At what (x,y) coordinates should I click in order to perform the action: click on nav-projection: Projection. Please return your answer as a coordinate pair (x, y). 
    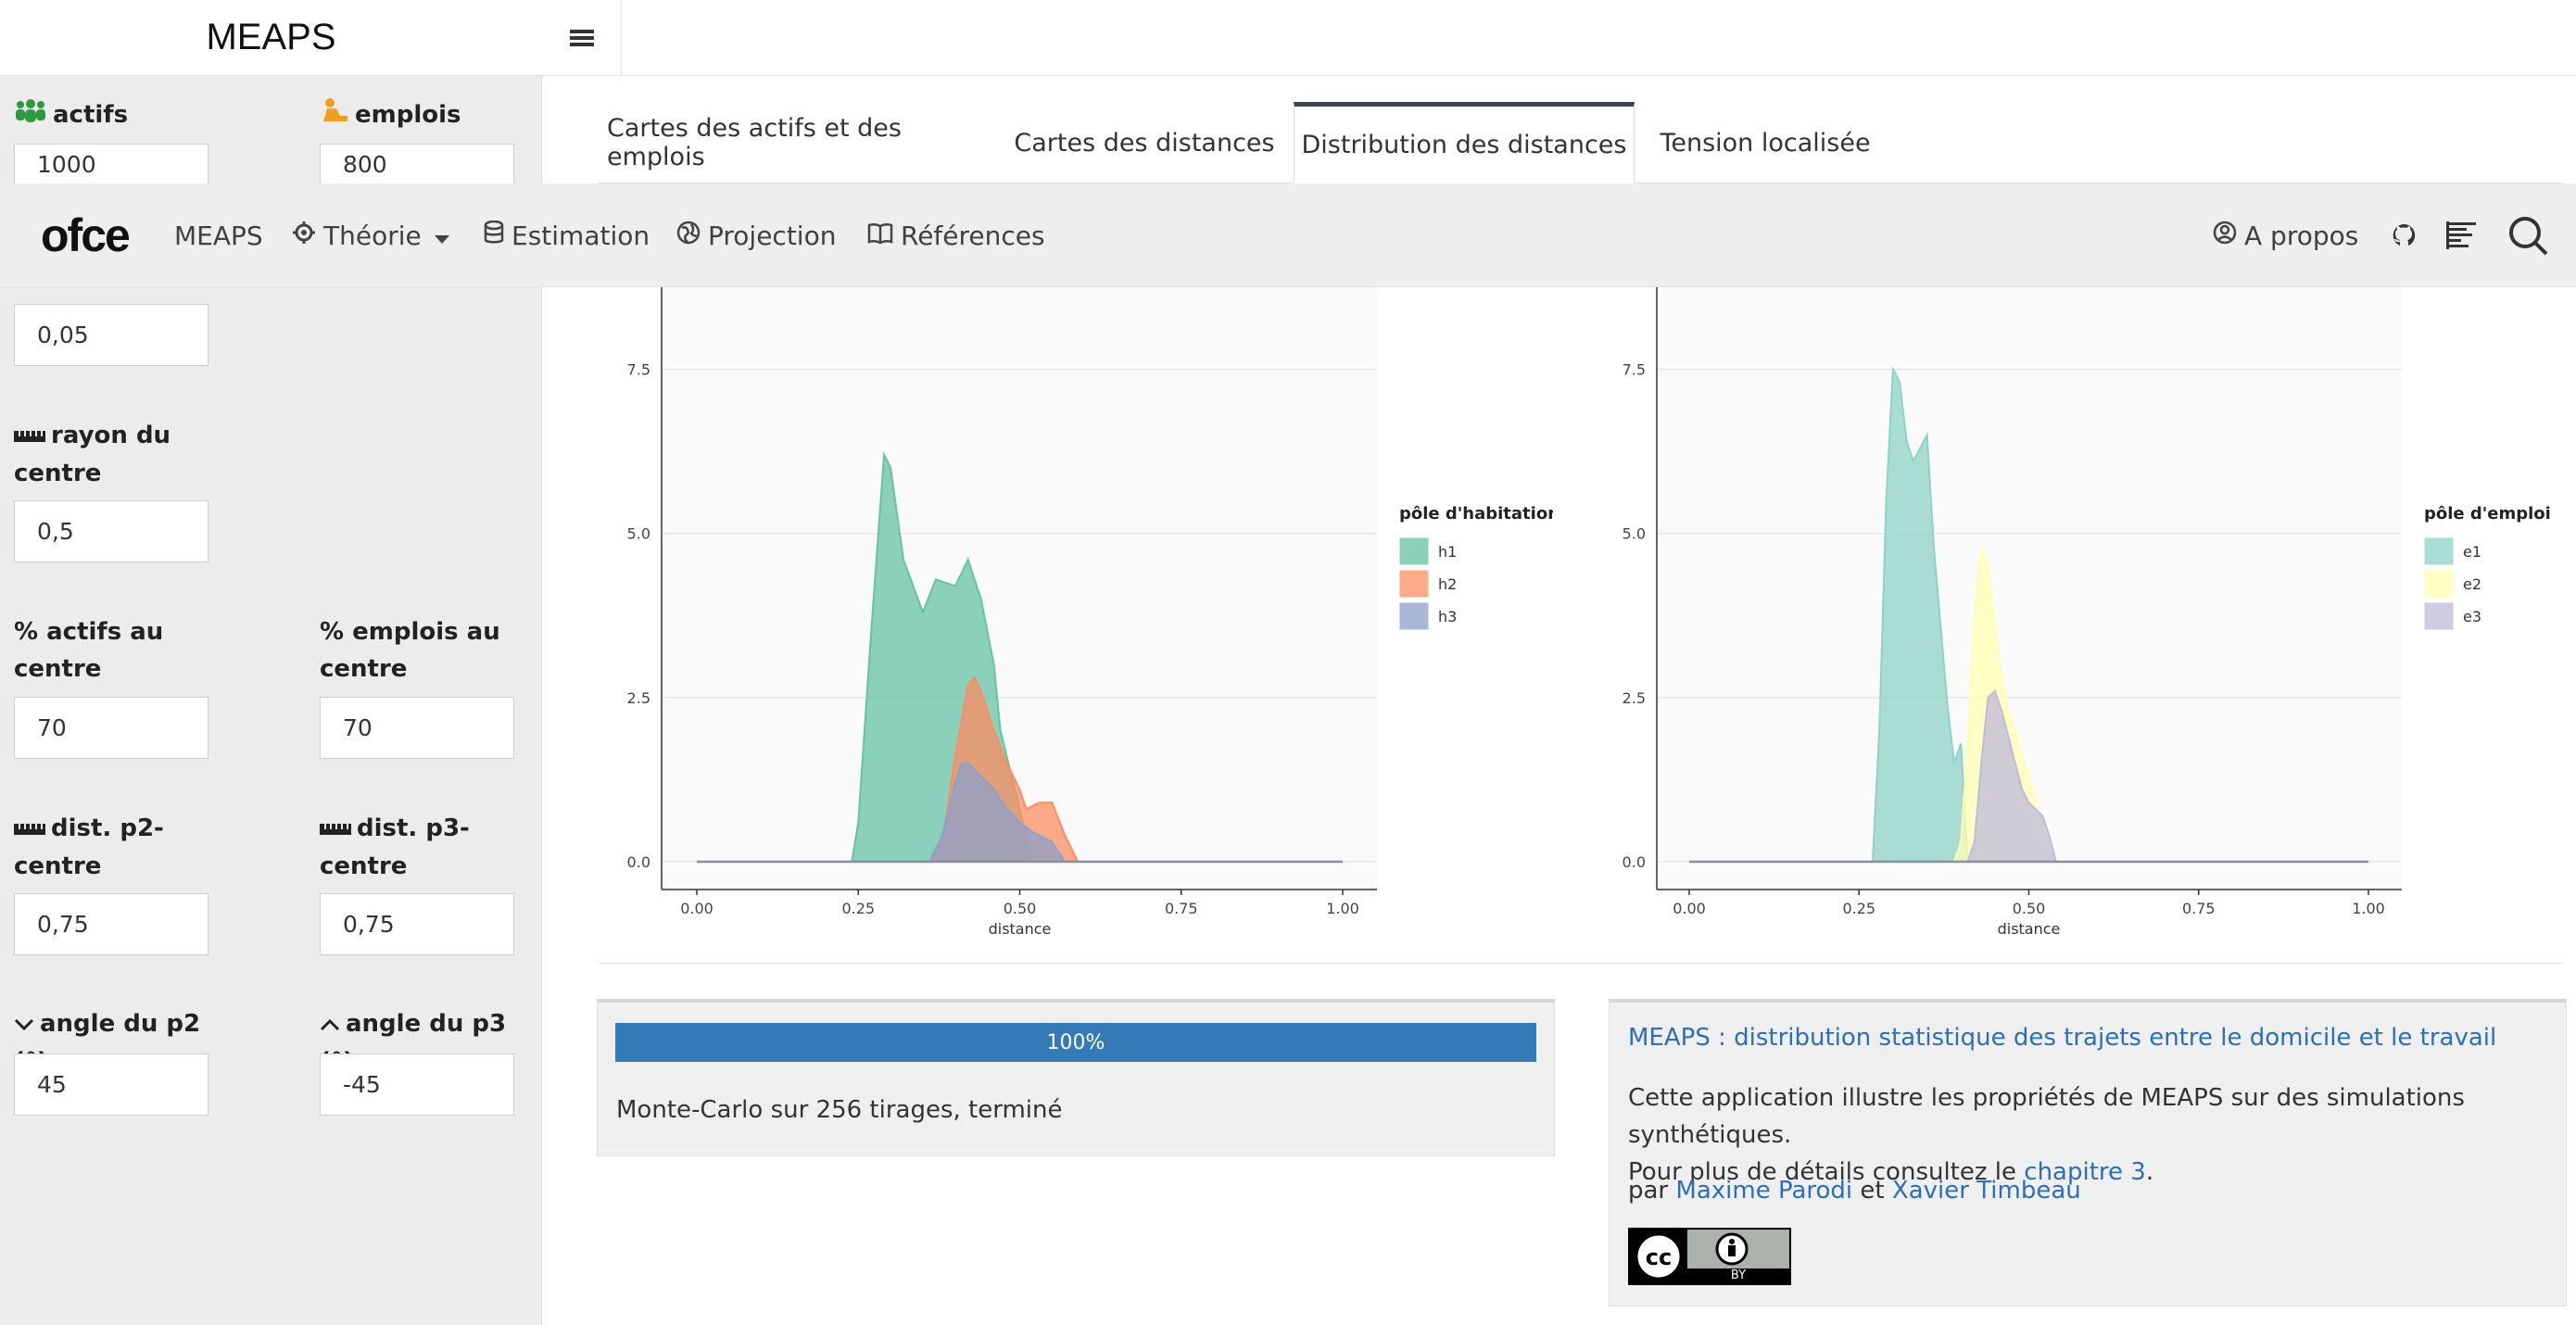
    Looking at the image, I should click on (756, 235).